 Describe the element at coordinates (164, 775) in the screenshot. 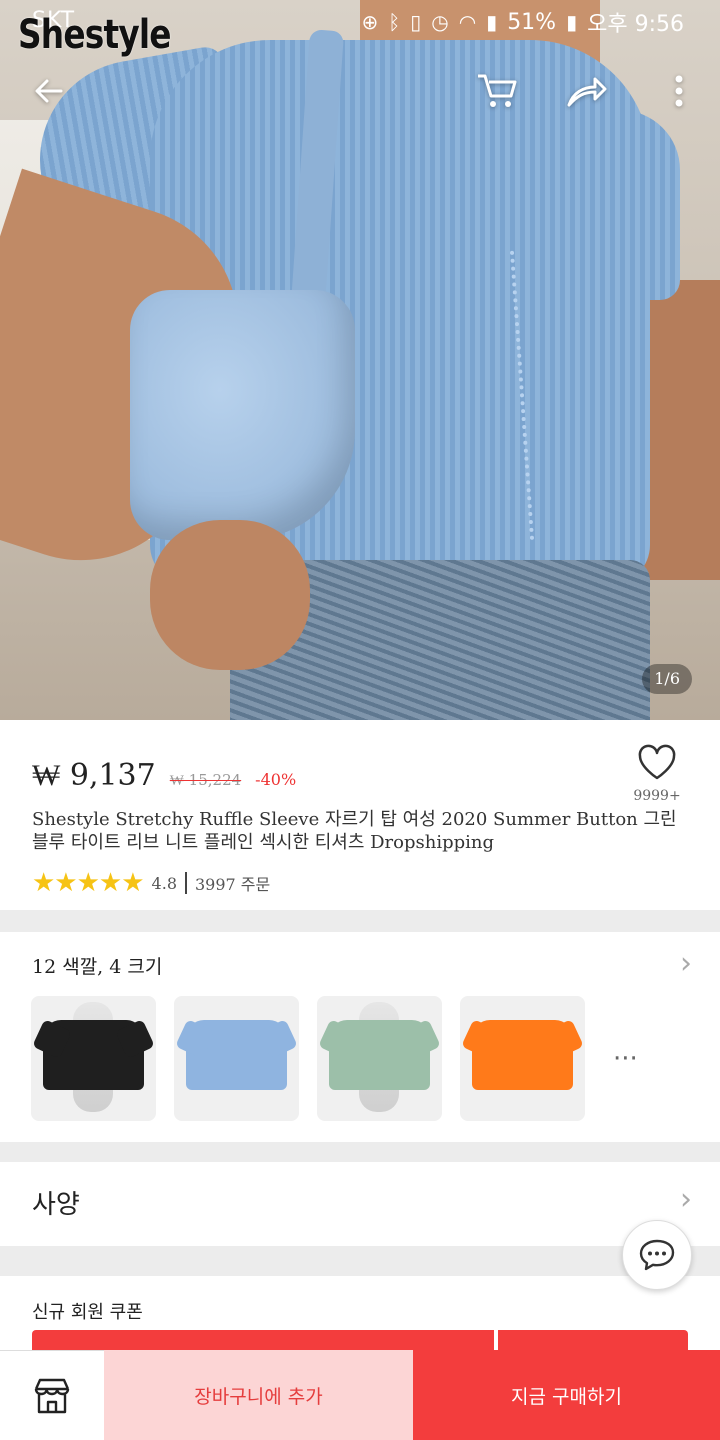

I see `price-row: ₩ 9,137 ₩ 15,224 -40%` at that location.